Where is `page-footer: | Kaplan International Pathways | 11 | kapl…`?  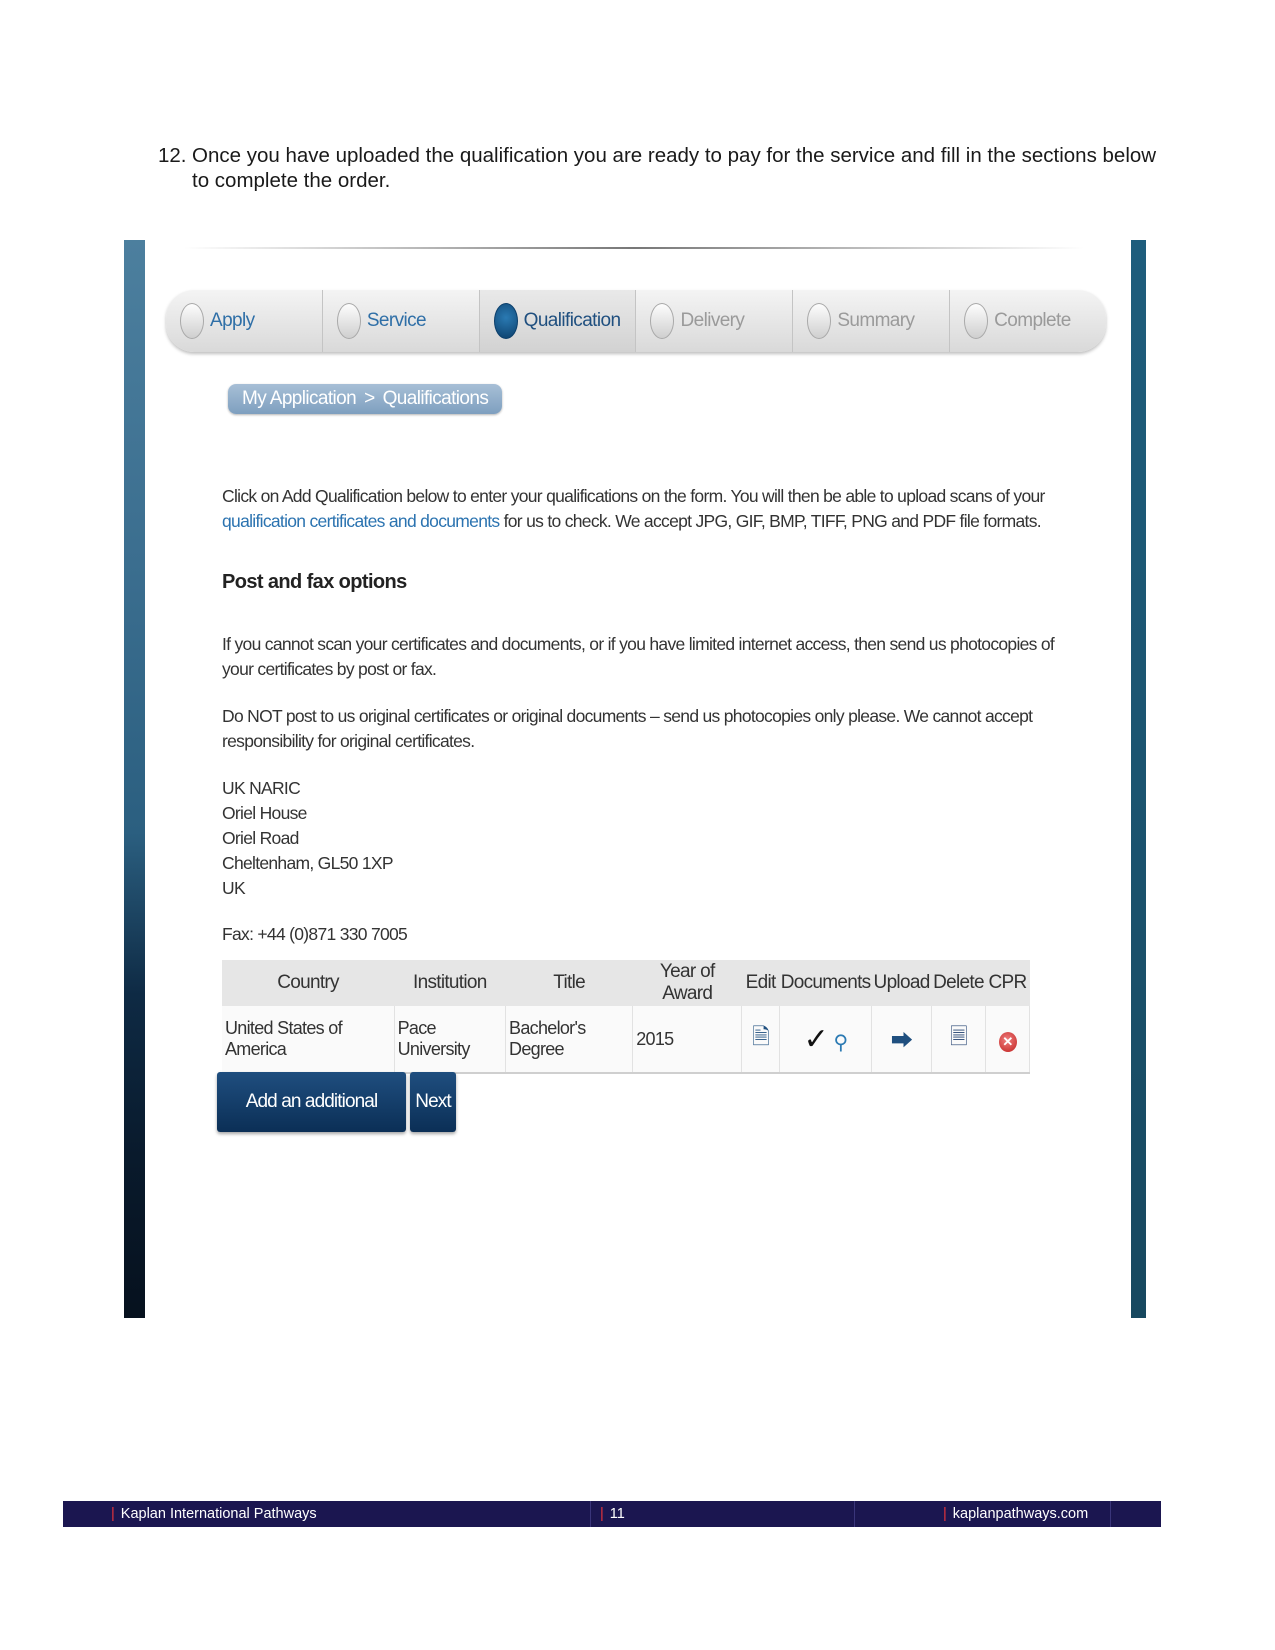
page-footer: | Kaplan International Pathways | 11 | kapl… is located at coordinates (612, 1514).